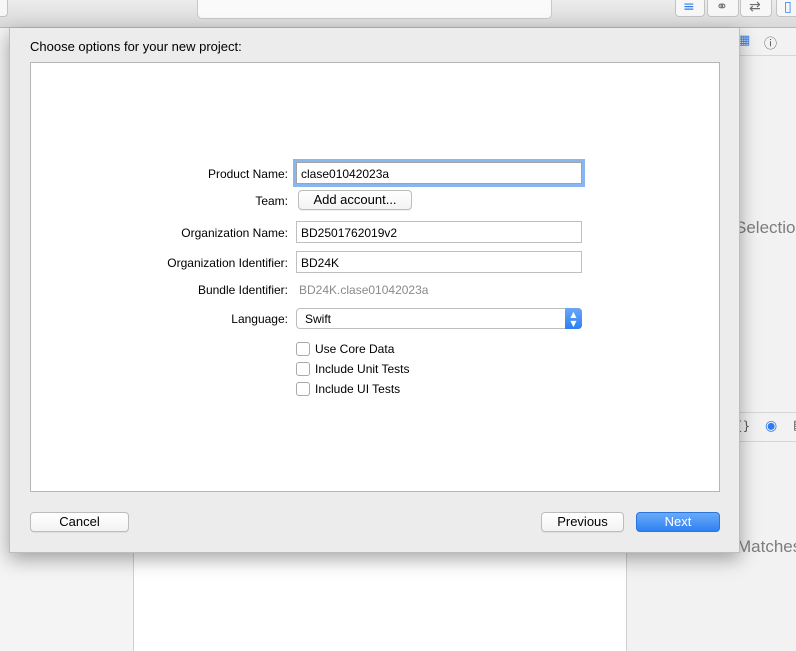 Image resolution: width=796 pixels, height=651 pixels. I want to click on sheet-title: Choose options for your new project:, so click(136, 46).